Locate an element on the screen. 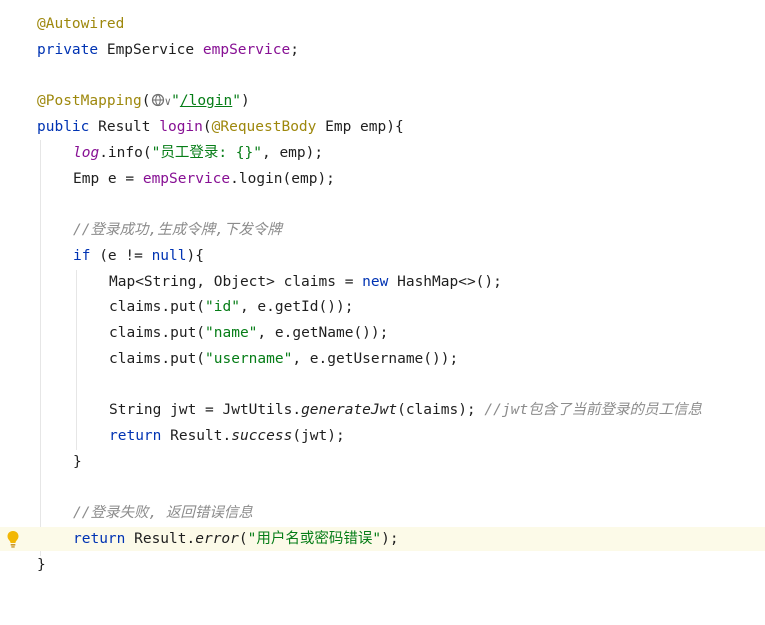 The width and height of the screenshot is (765, 625). code-line: //登录成功,生成令牌,下发令牌 is located at coordinates (382, 230).